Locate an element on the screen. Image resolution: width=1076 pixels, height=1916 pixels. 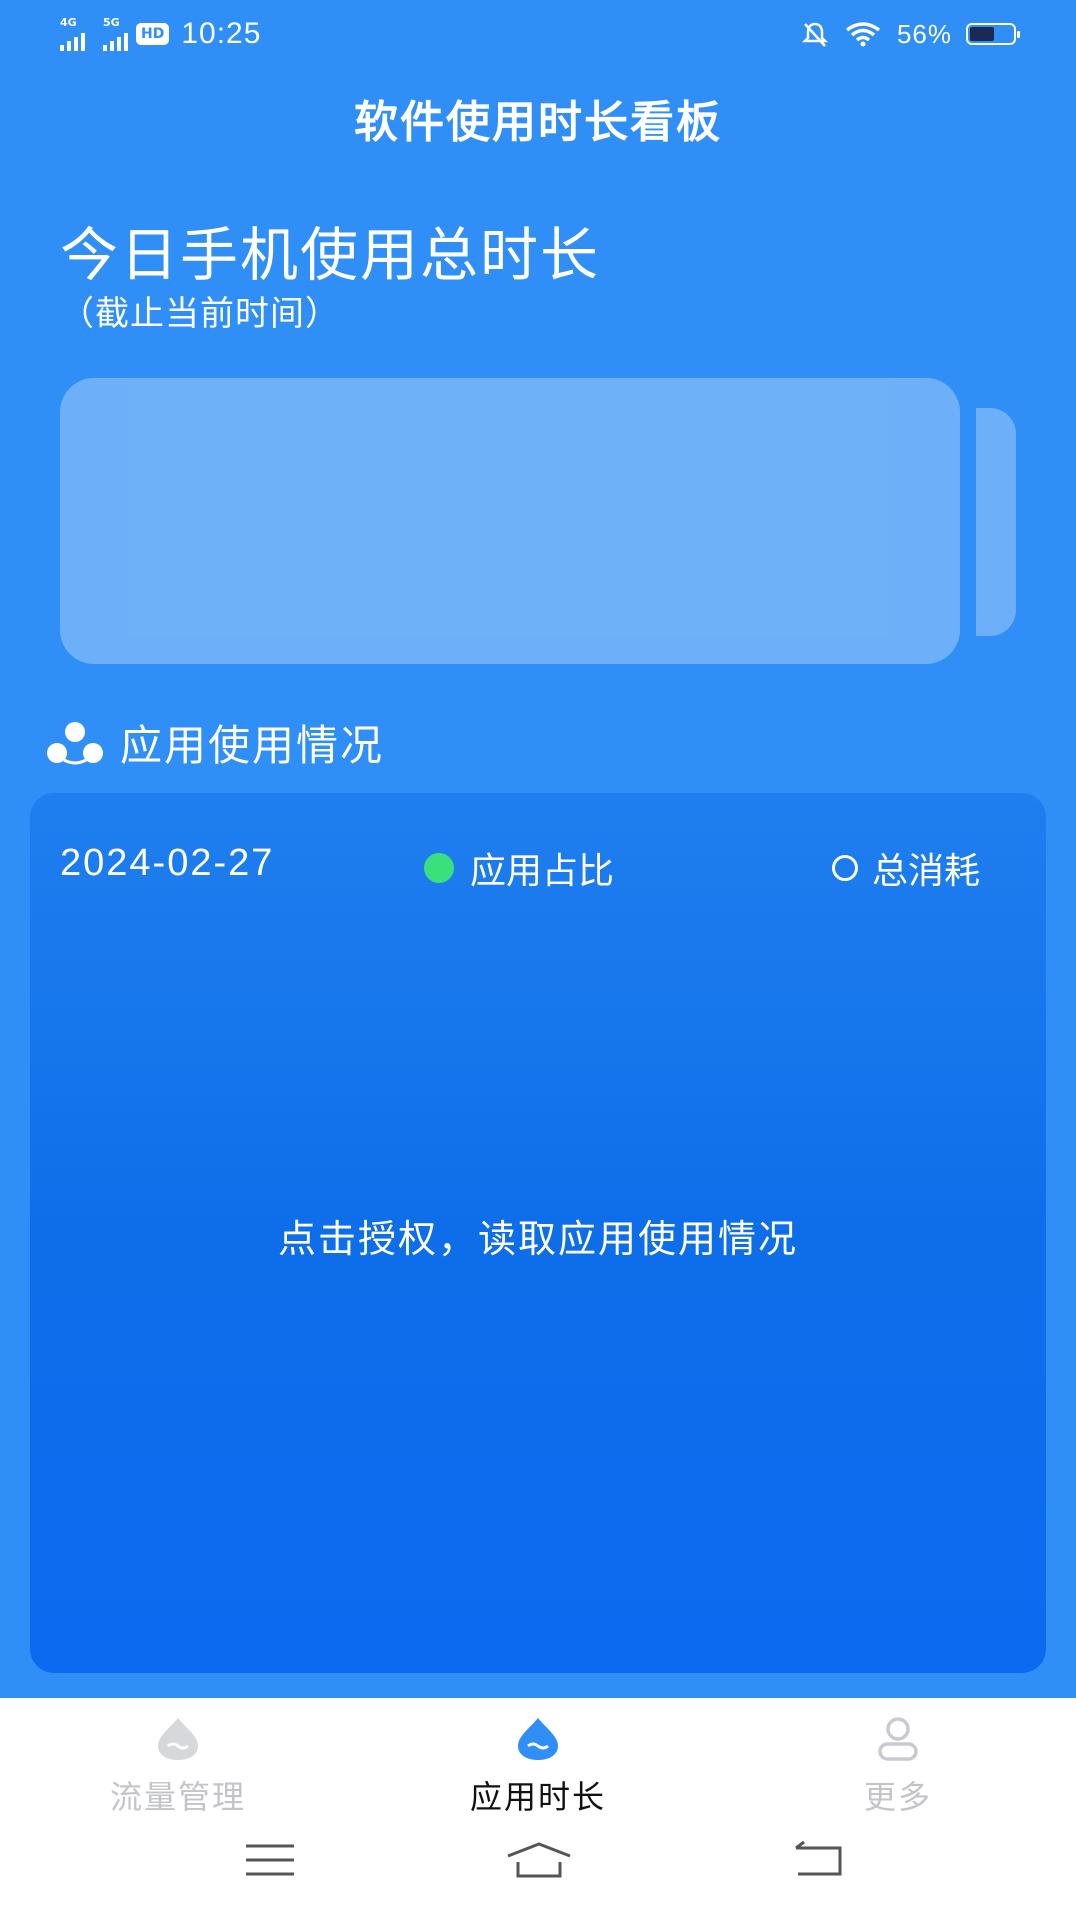
network-type-2: 5G is located at coordinates (111, 22).